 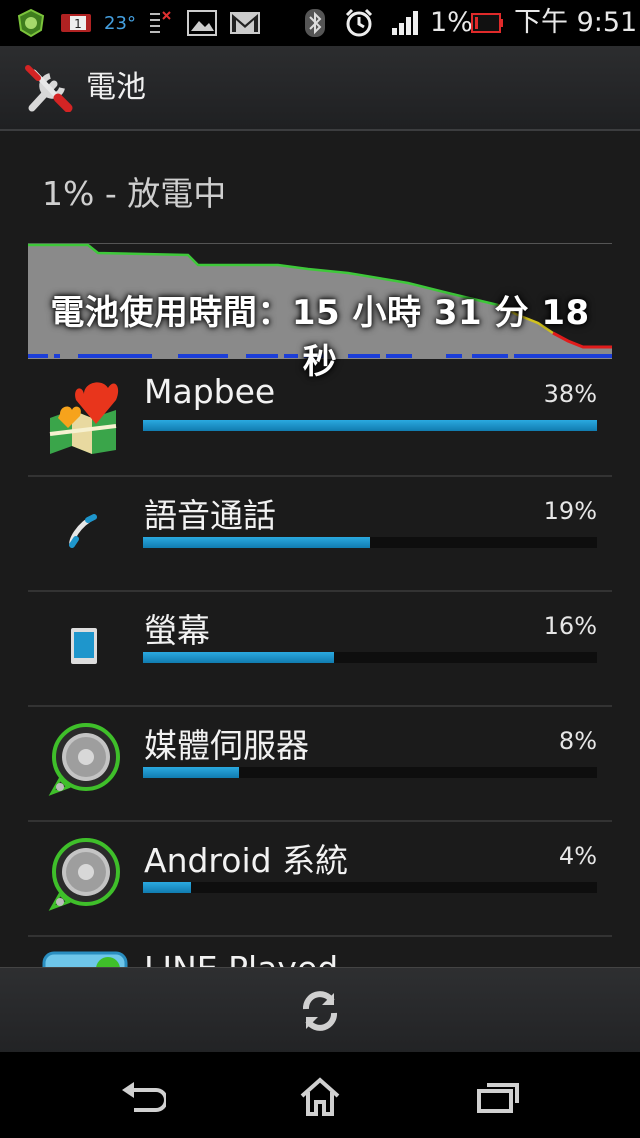 I want to click on security-icon, so click(x=31, y=23).